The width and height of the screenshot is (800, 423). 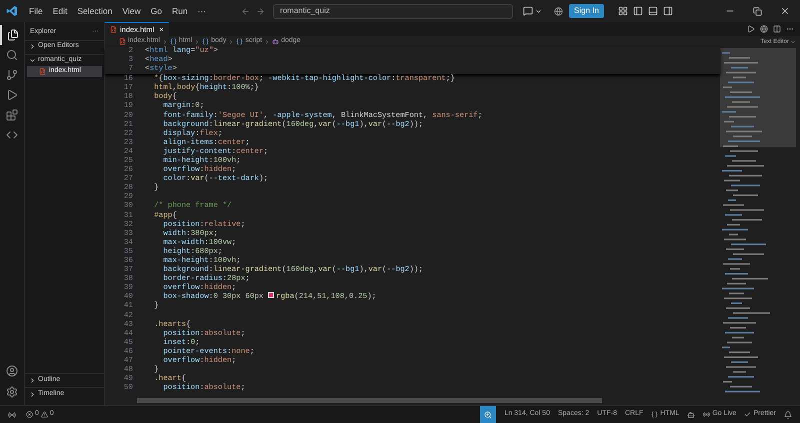 I want to click on menu-item: View, so click(x=131, y=11).